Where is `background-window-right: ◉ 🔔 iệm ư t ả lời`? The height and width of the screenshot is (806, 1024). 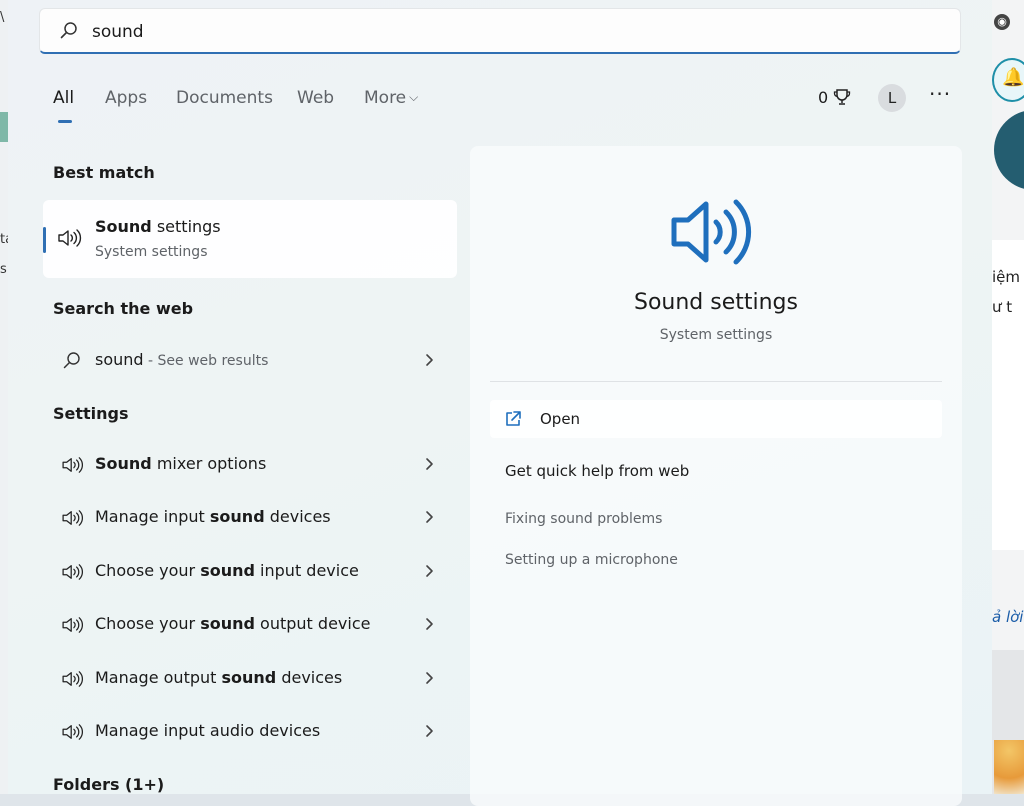 background-window-right: ◉ 🔔 iệm ư t ả lời is located at coordinates (1008, 397).